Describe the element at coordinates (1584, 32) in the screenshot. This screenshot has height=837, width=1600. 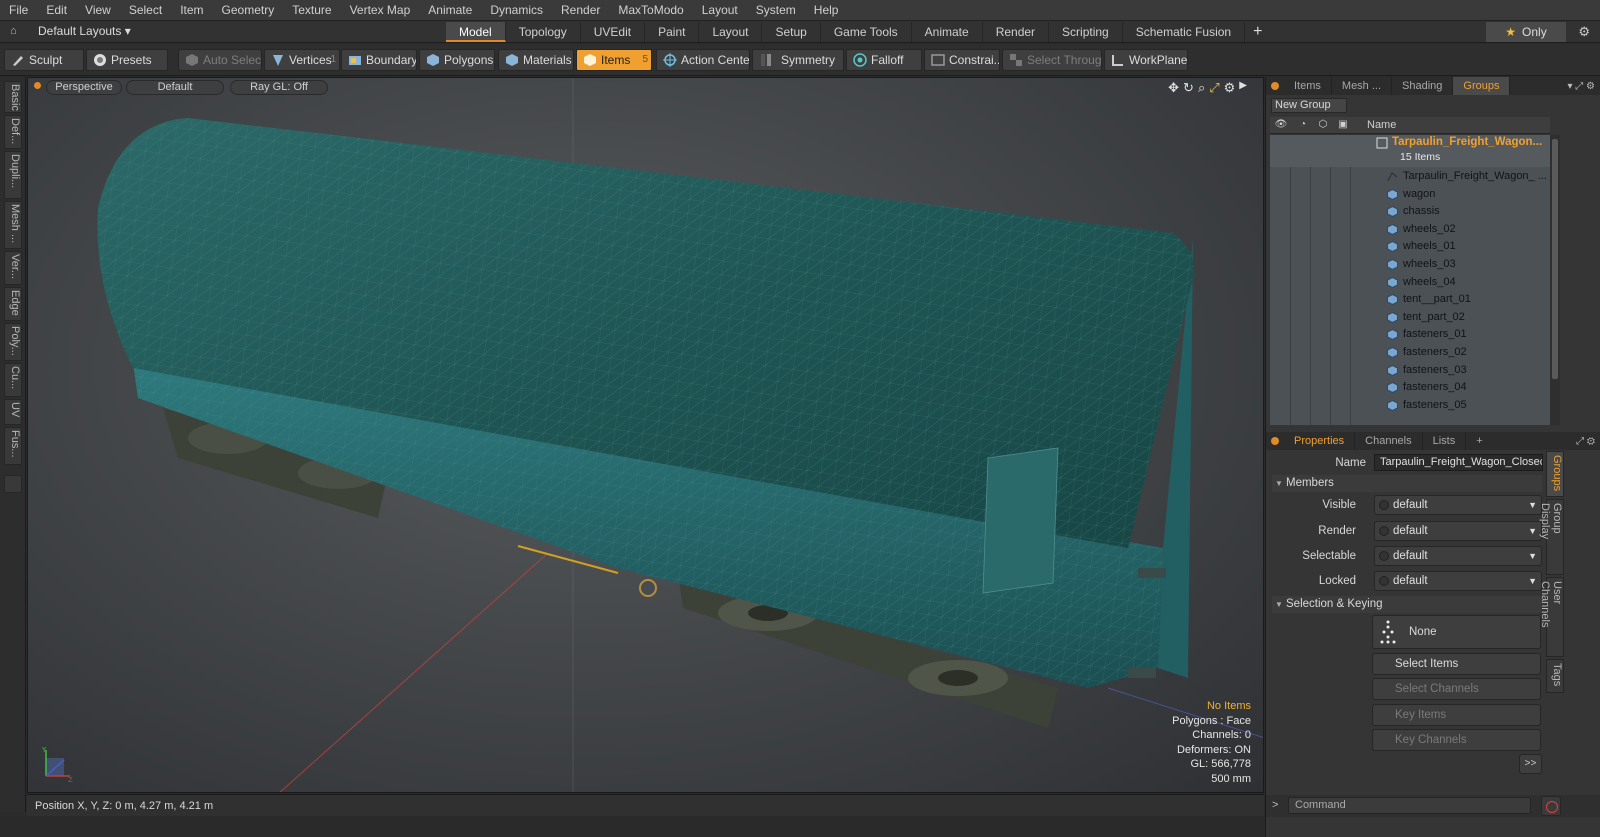
I see `gear-icon: ⚙` at that location.